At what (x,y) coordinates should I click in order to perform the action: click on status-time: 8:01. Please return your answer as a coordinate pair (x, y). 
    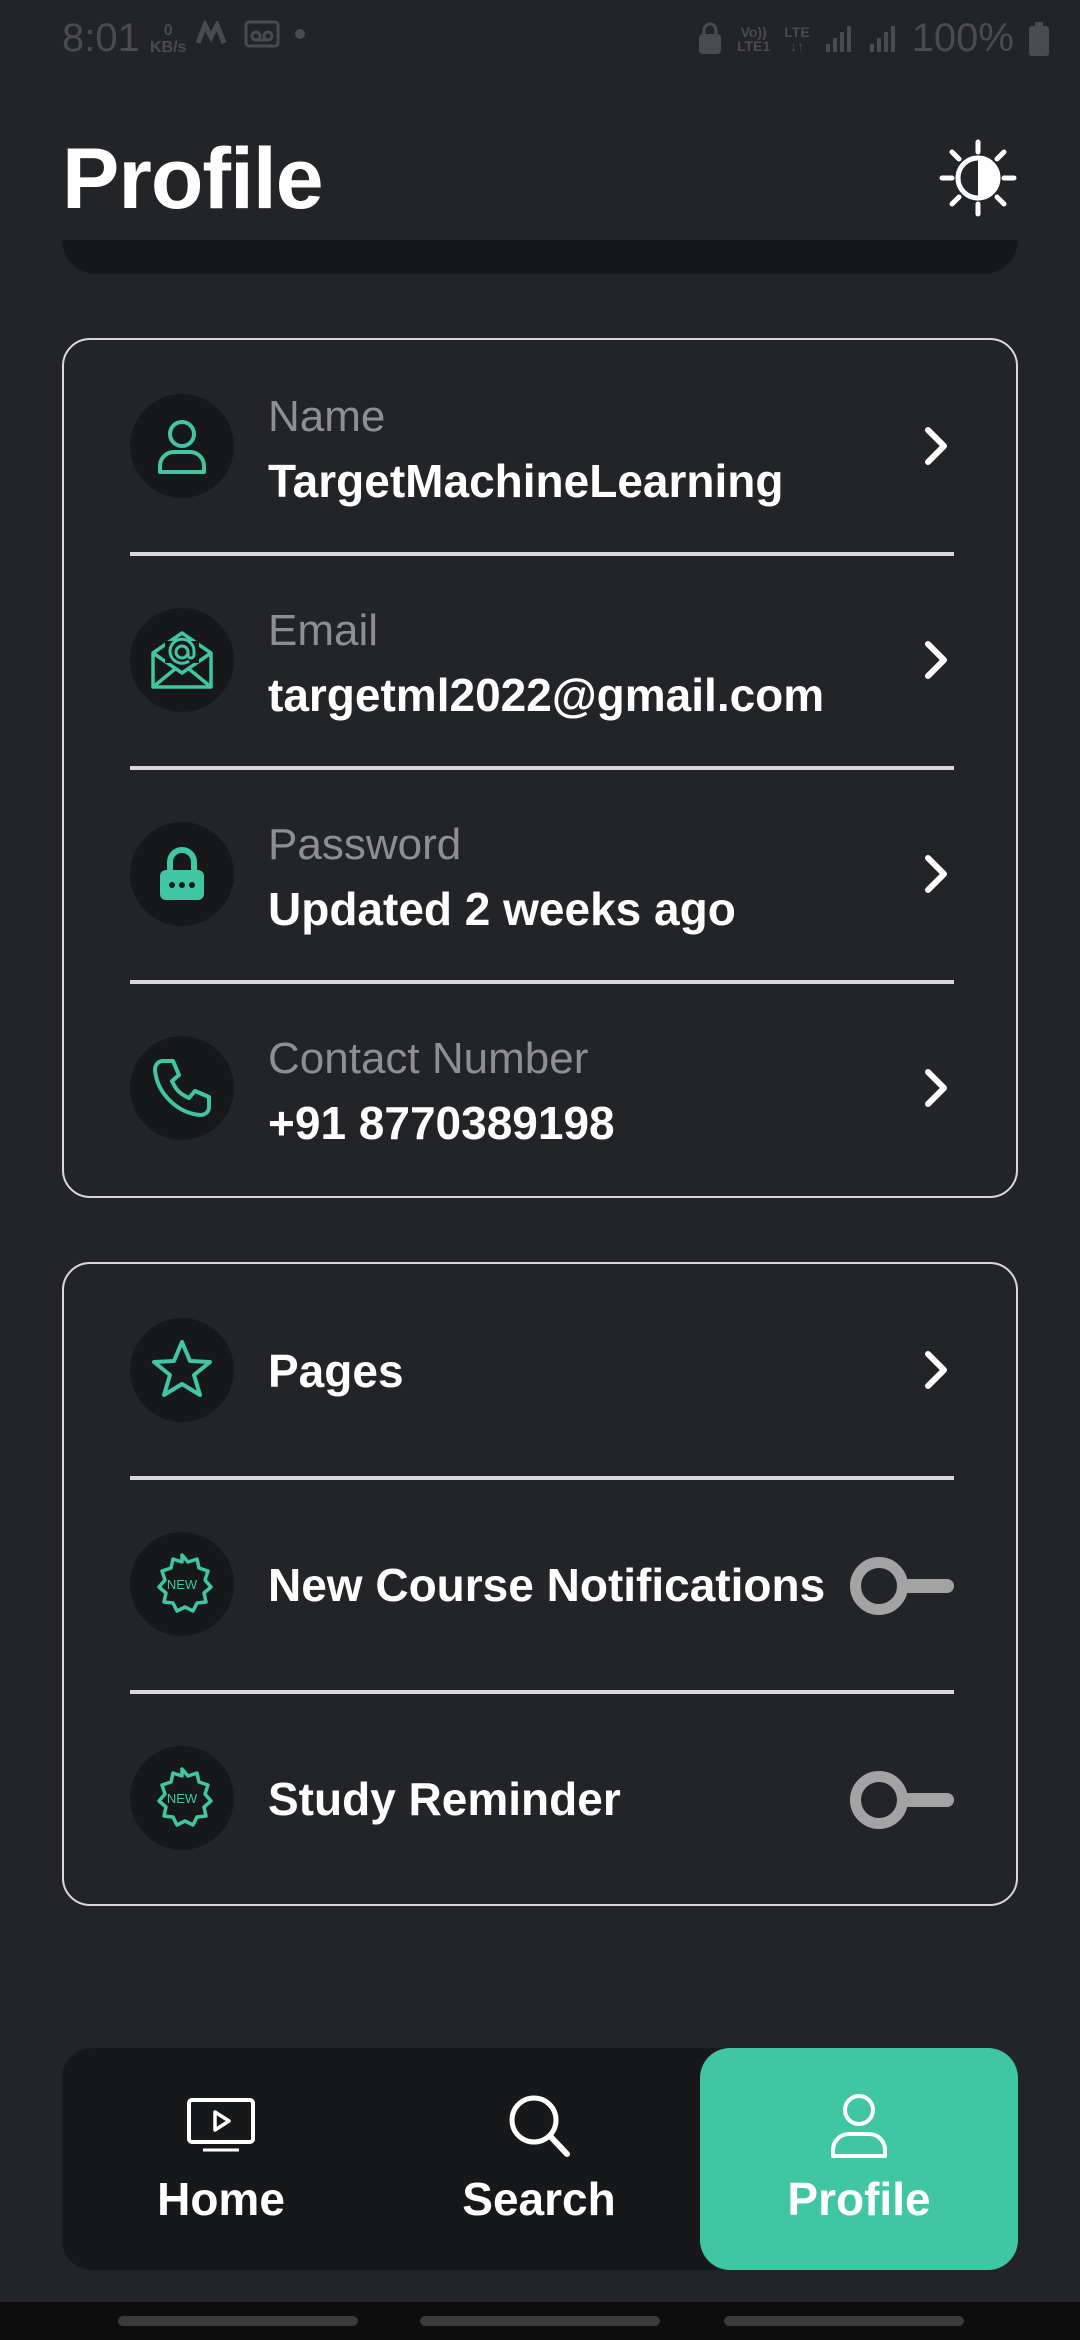
    Looking at the image, I should click on (101, 38).